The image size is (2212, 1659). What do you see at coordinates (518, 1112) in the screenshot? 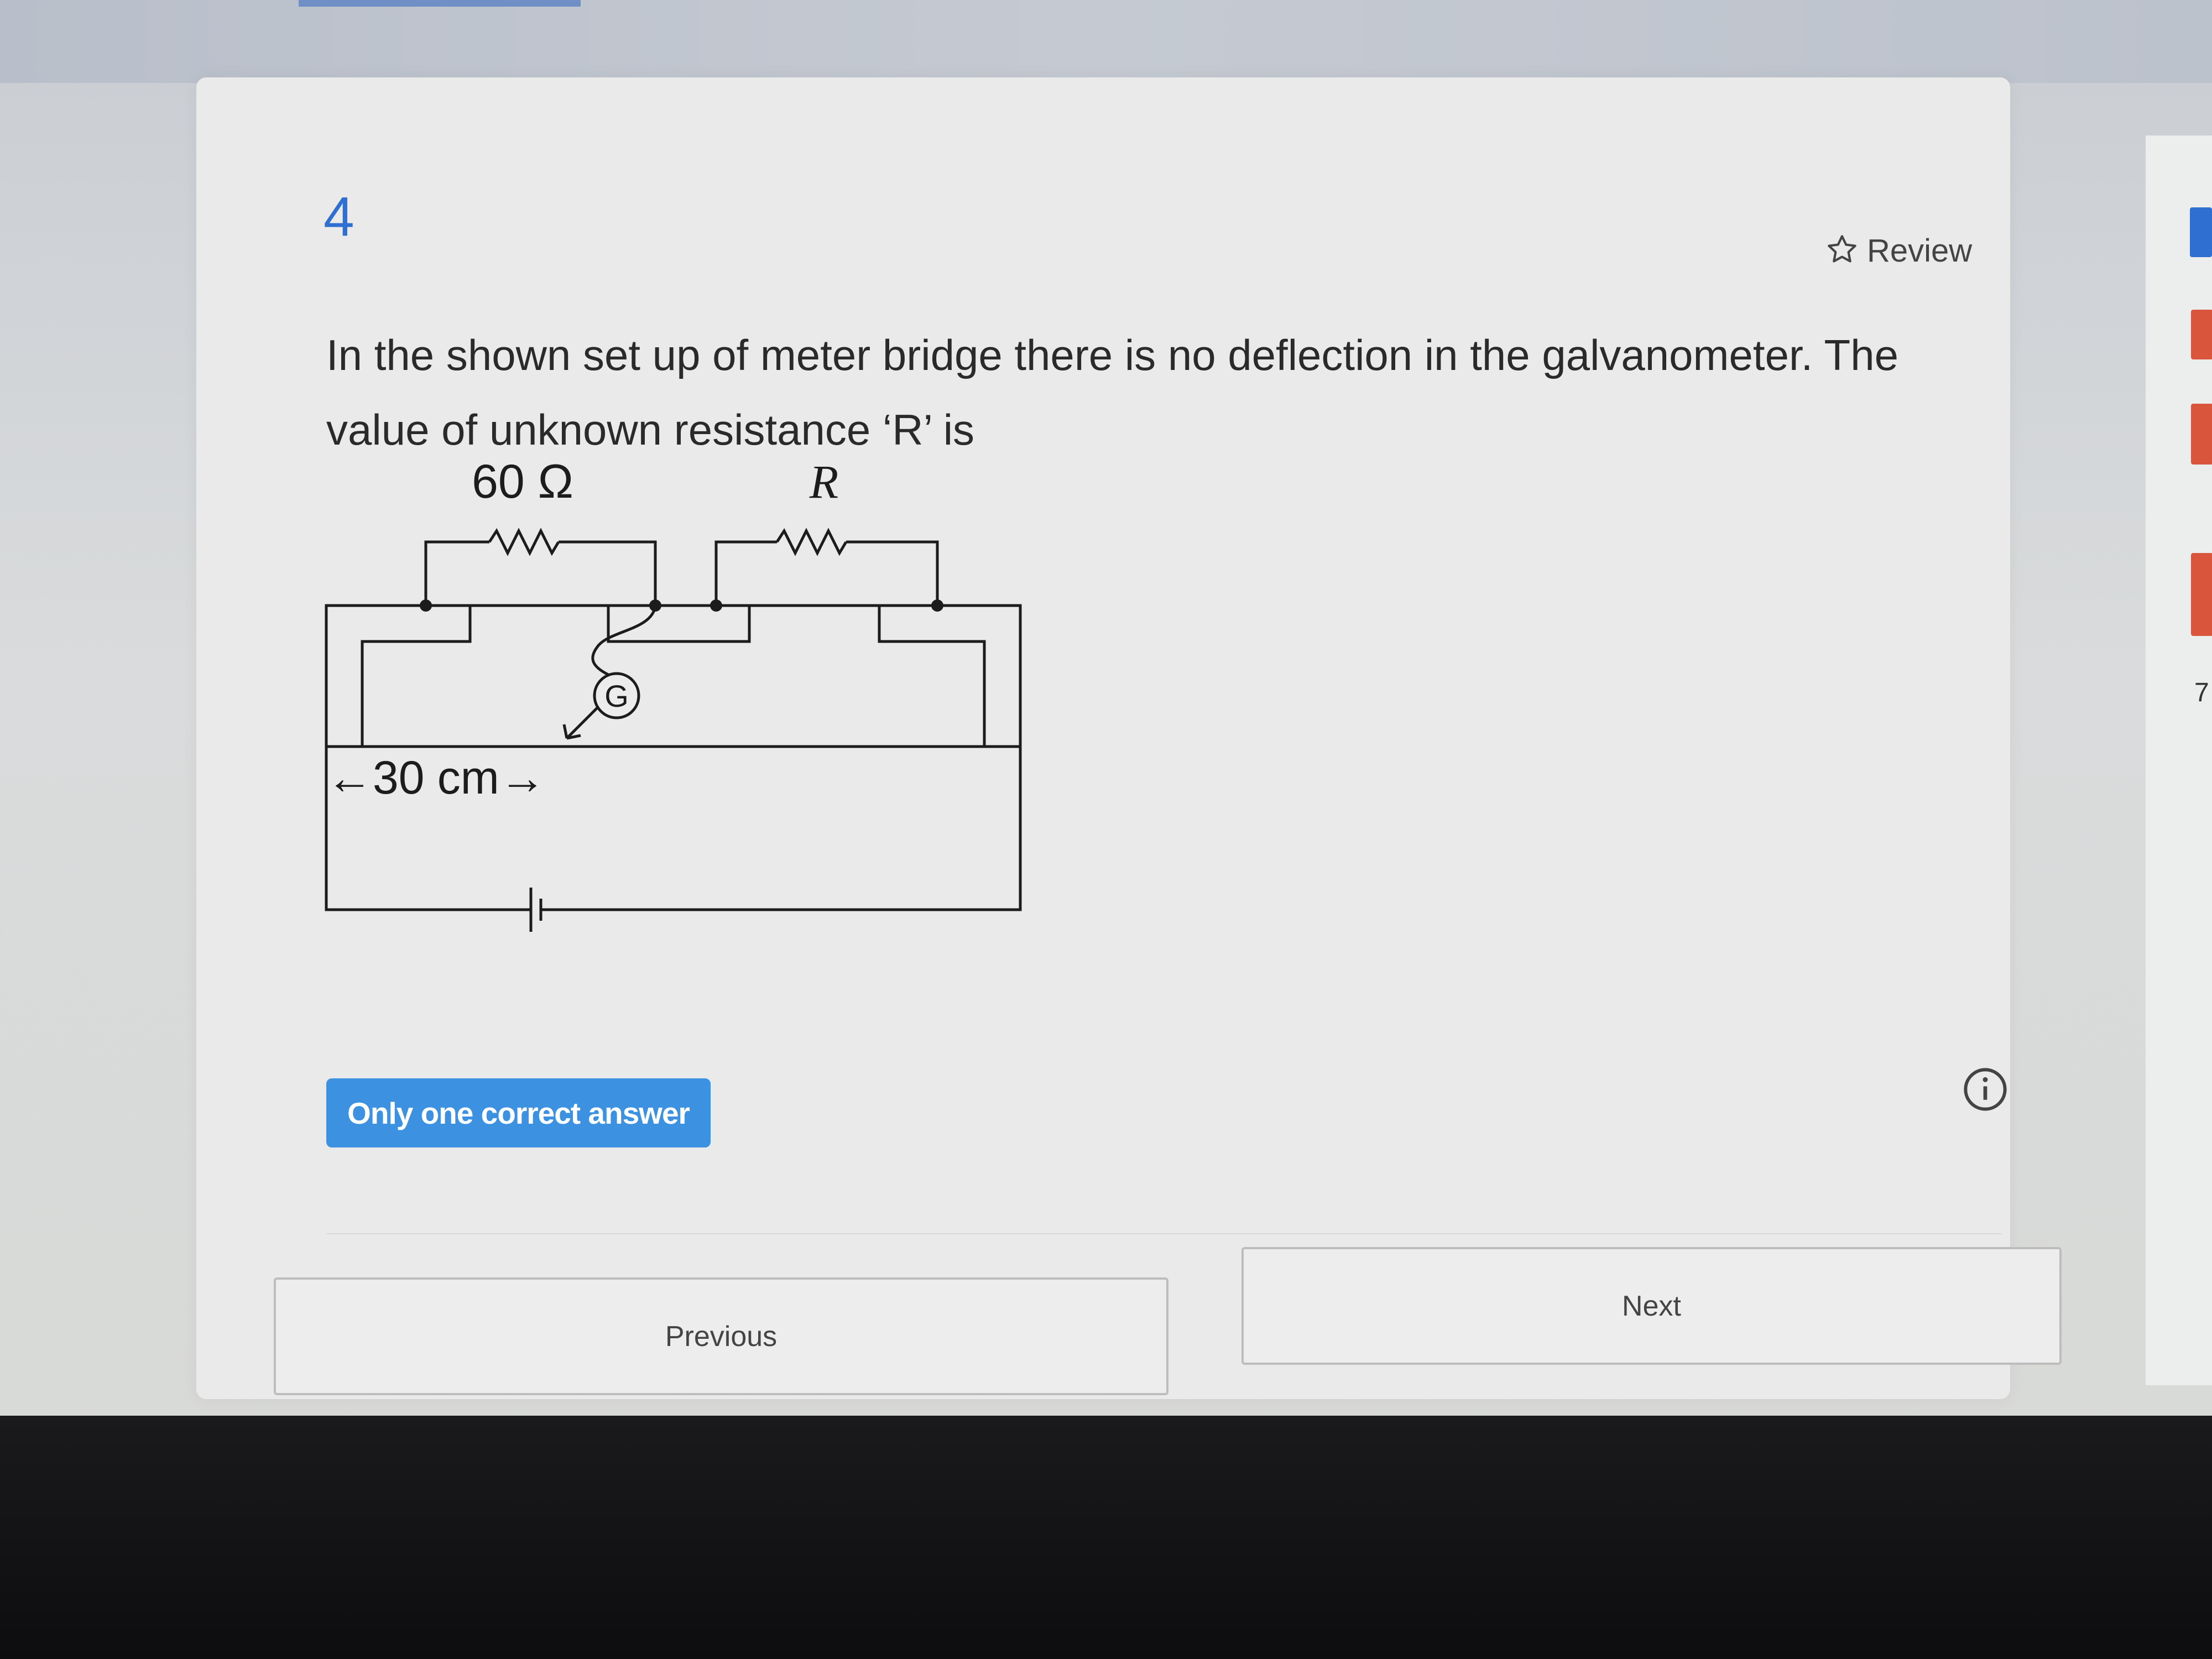
I see `answer-type-badge: Only one correct answer` at bounding box center [518, 1112].